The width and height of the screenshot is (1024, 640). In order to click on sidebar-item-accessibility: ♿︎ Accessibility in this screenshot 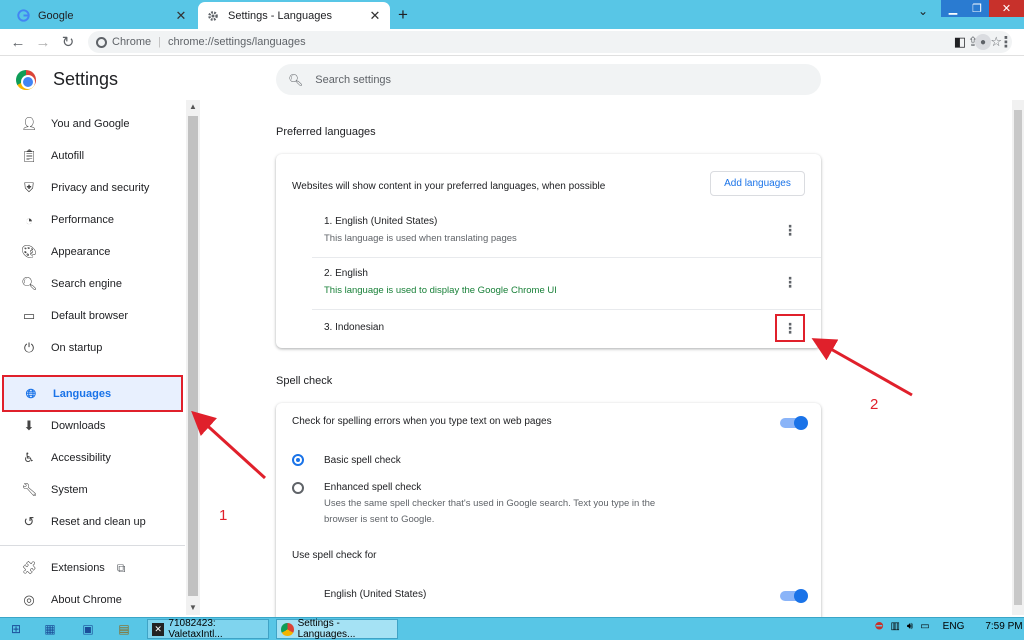, I will do `click(91, 458)`.